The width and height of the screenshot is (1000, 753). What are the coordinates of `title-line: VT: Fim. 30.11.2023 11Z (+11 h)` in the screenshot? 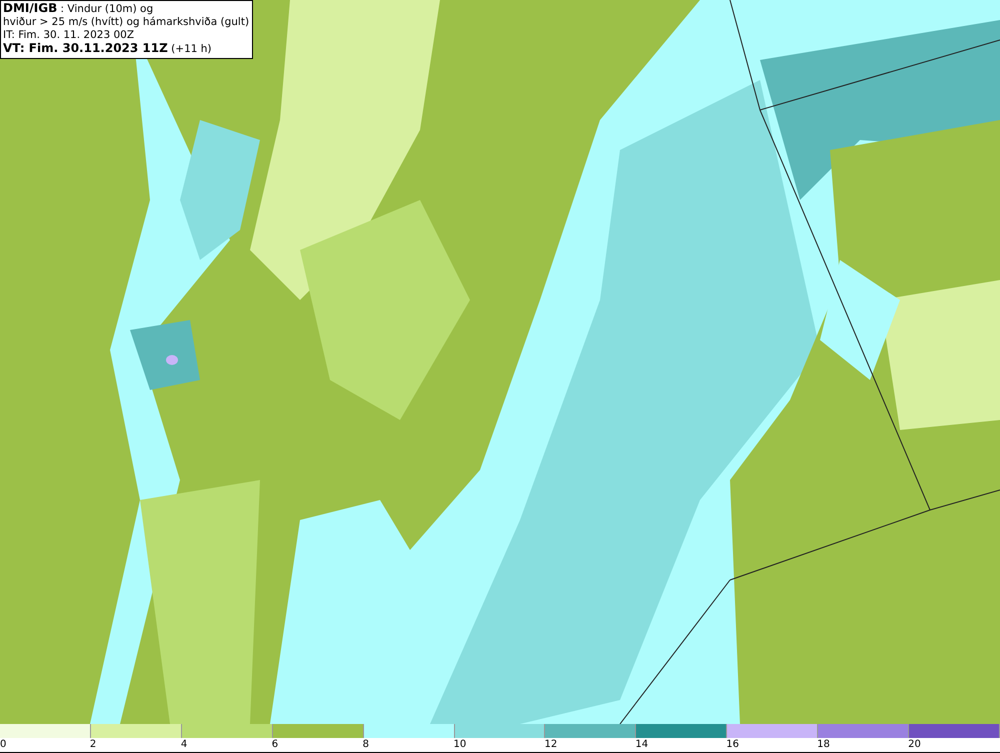 It's located at (108, 49).